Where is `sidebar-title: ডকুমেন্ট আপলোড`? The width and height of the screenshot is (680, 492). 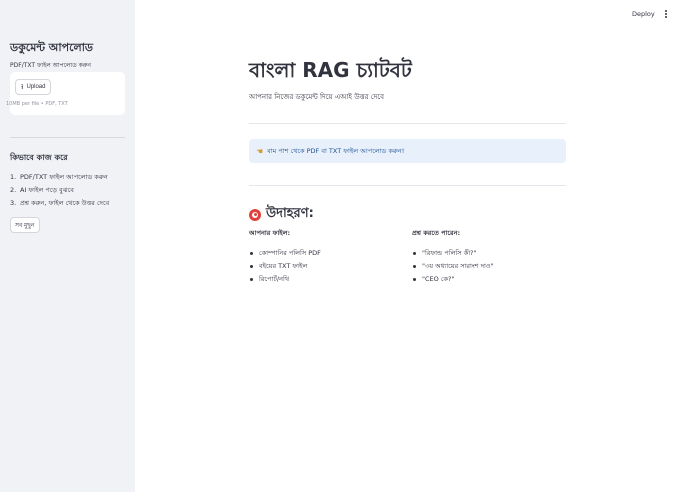 sidebar-title: ডকুমেন্ট আপলোড is located at coordinates (52, 47).